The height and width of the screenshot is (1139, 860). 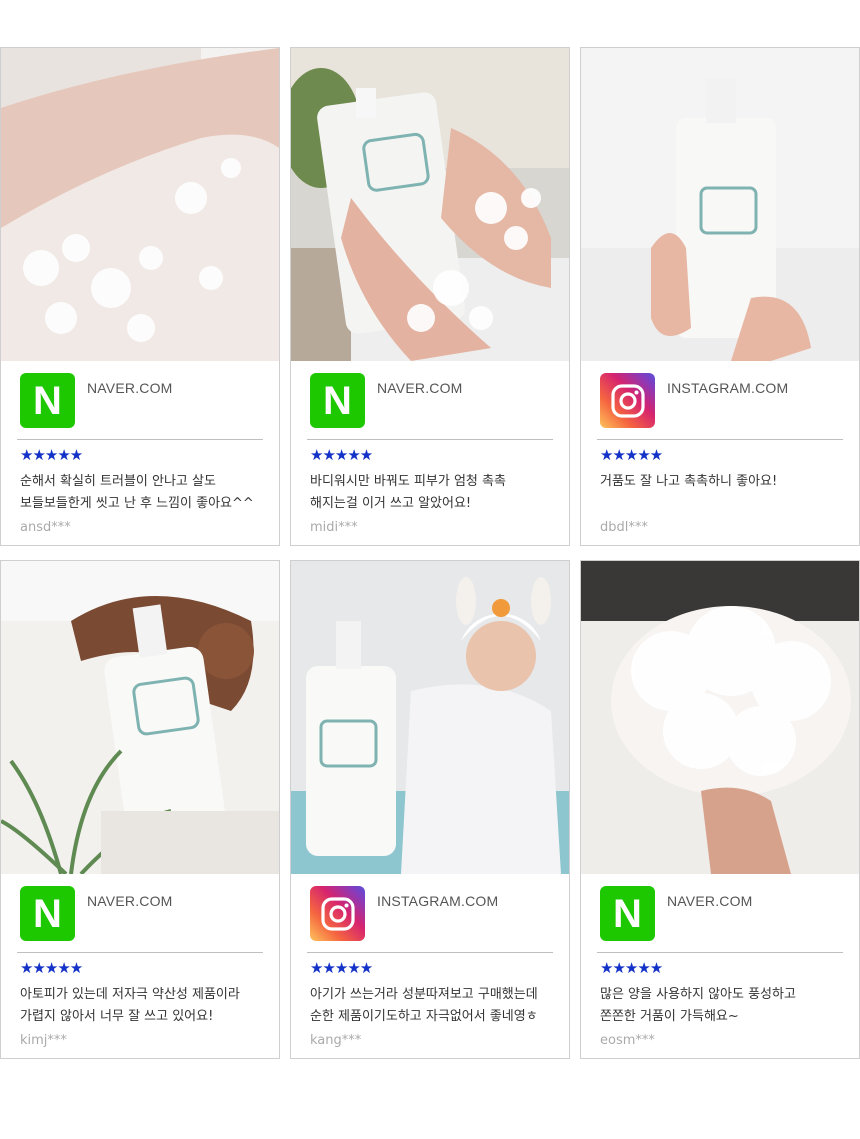 What do you see at coordinates (430, 717) in the screenshot?
I see `baby-bath-photo` at bounding box center [430, 717].